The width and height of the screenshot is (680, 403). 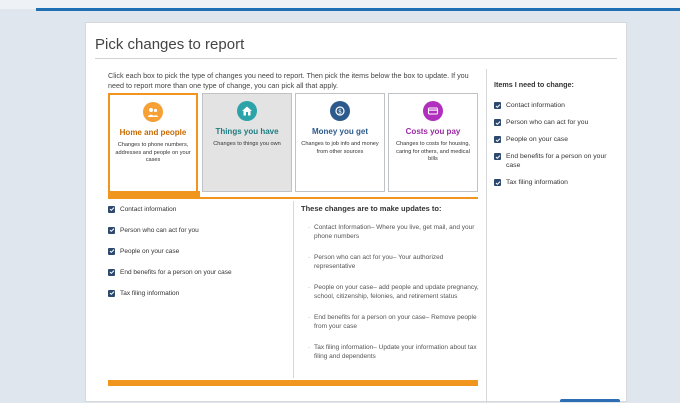 What do you see at coordinates (293, 289) in the screenshot?
I see `column-divider` at bounding box center [293, 289].